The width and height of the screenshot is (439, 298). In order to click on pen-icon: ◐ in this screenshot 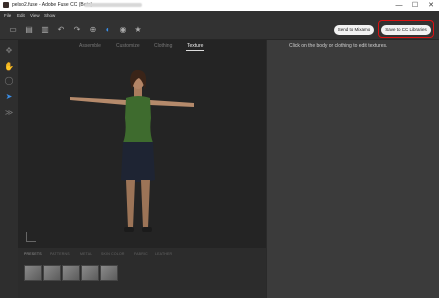, I will do `click(108, 30)`.